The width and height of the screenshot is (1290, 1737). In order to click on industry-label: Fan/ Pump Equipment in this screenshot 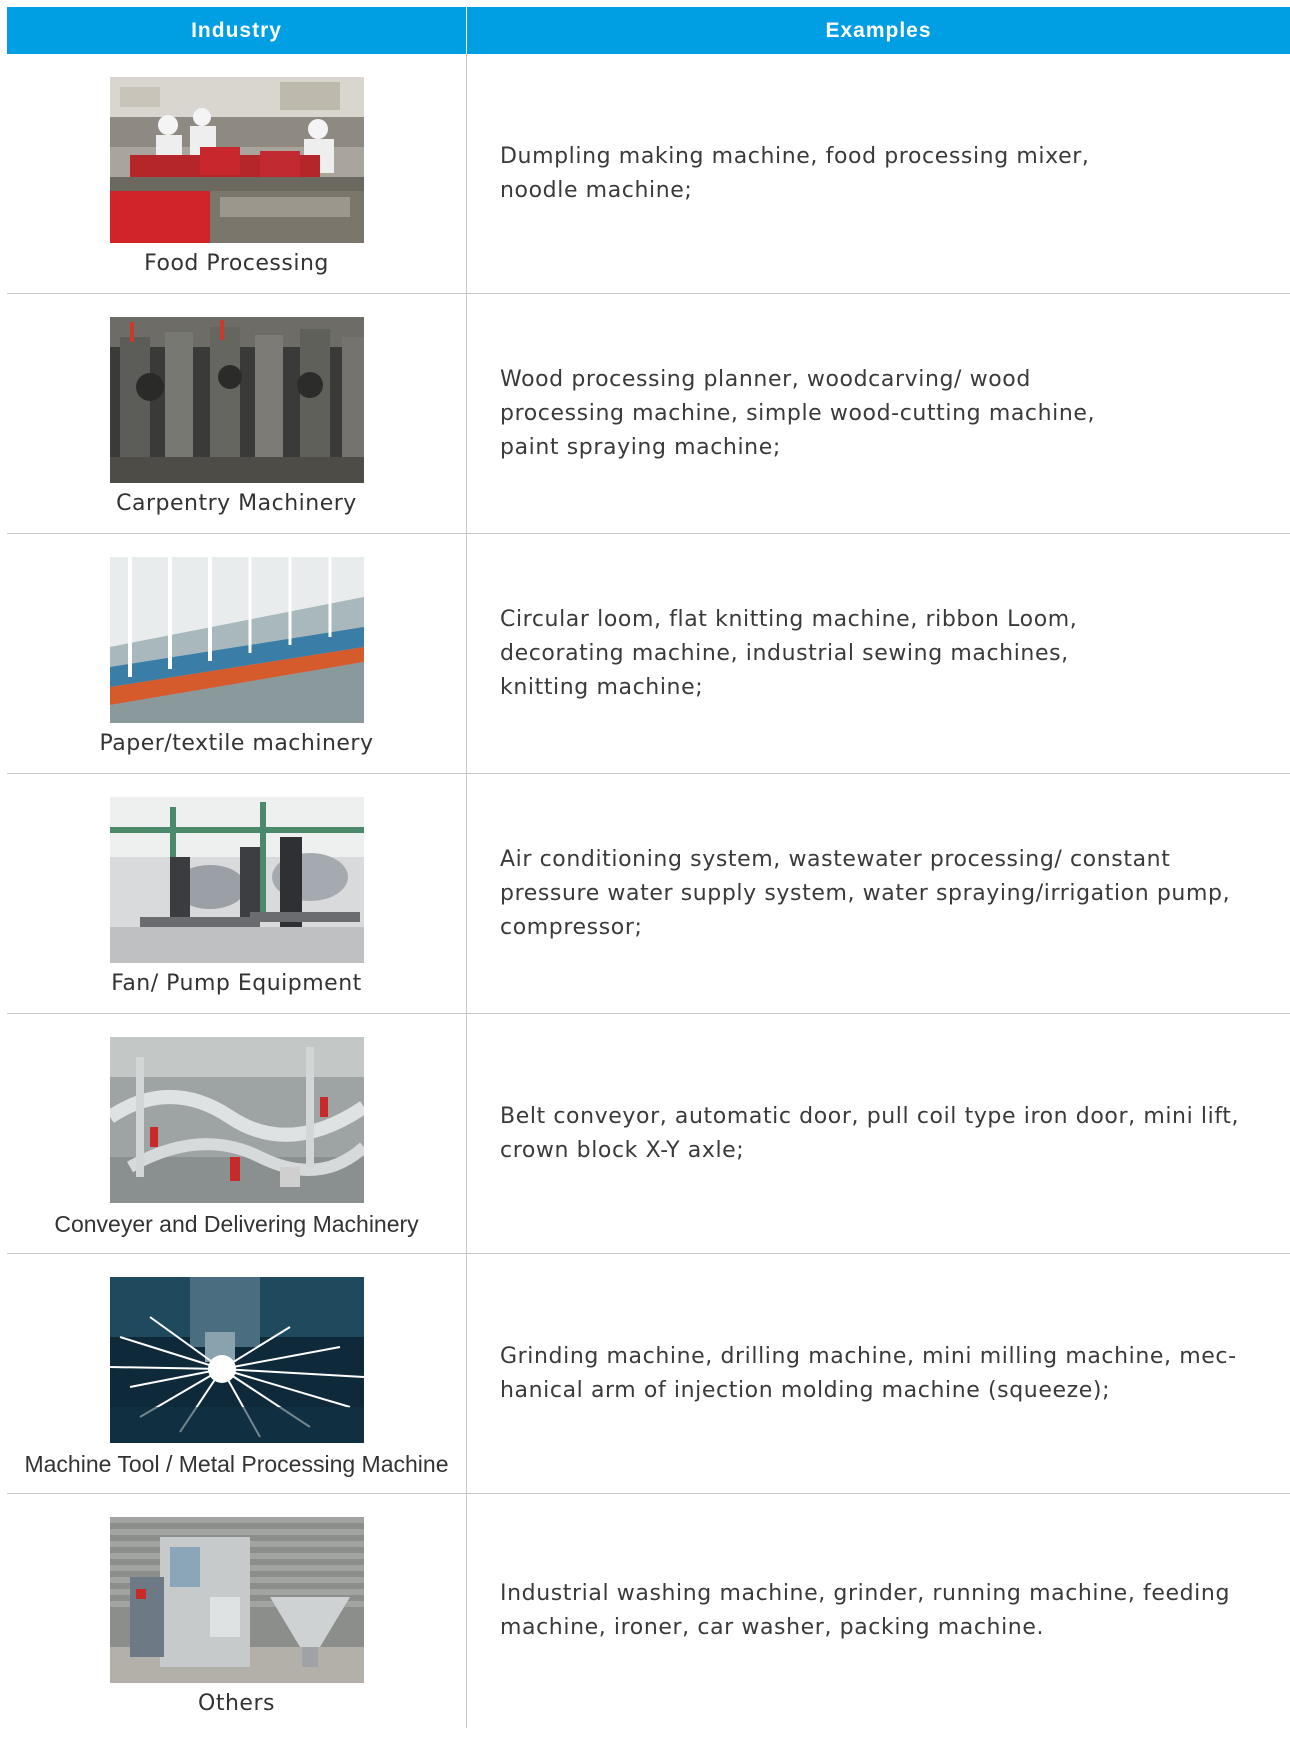, I will do `click(236, 983)`.